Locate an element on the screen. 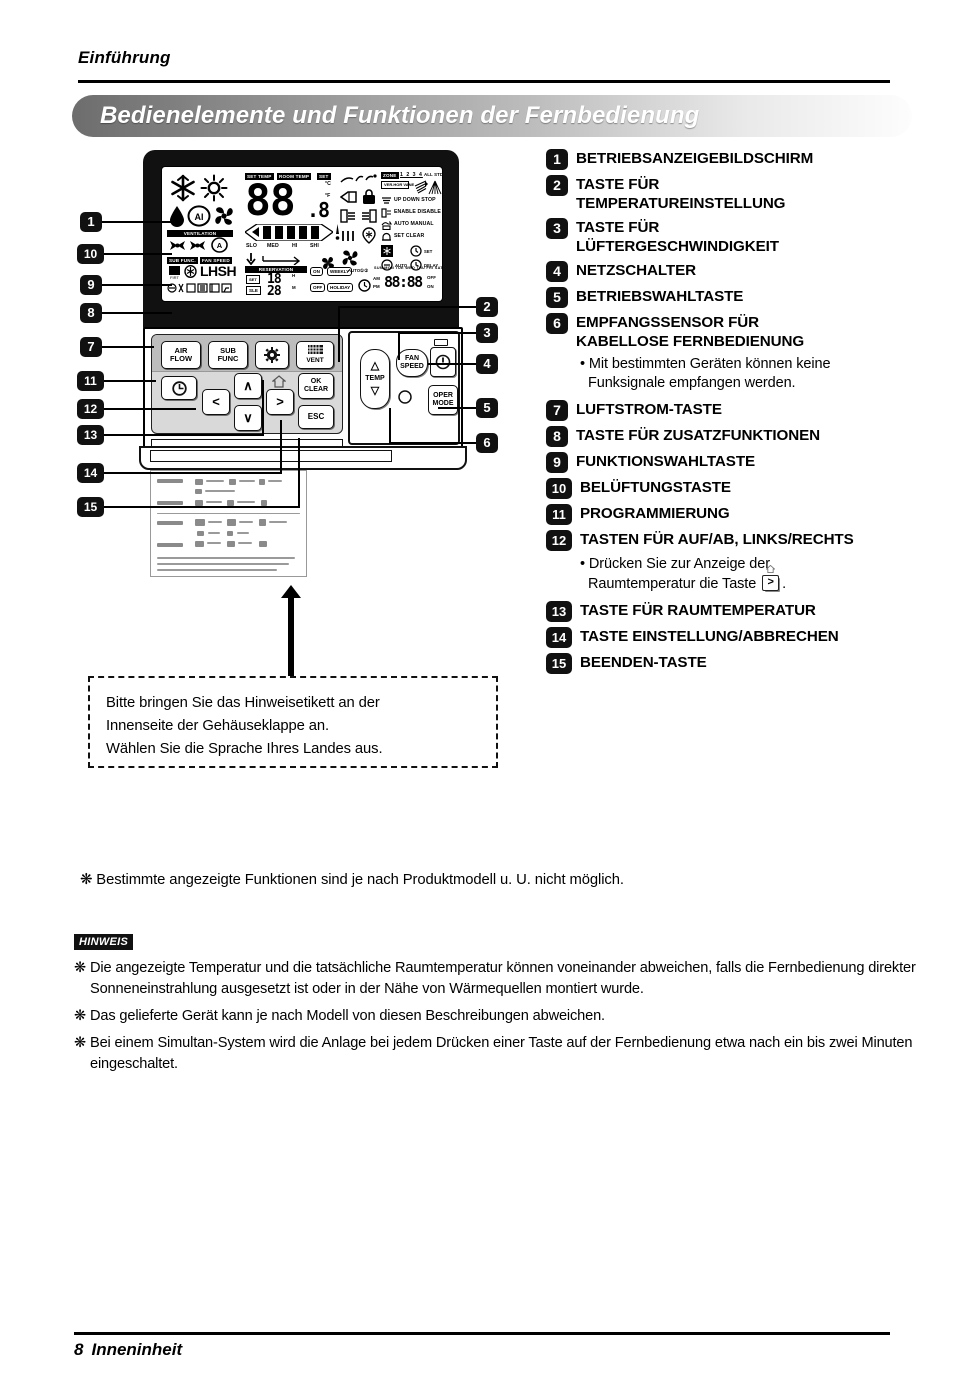 This screenshot has width=954, height=1400. airflow-swing-icon is located at coordinates (348, 197).